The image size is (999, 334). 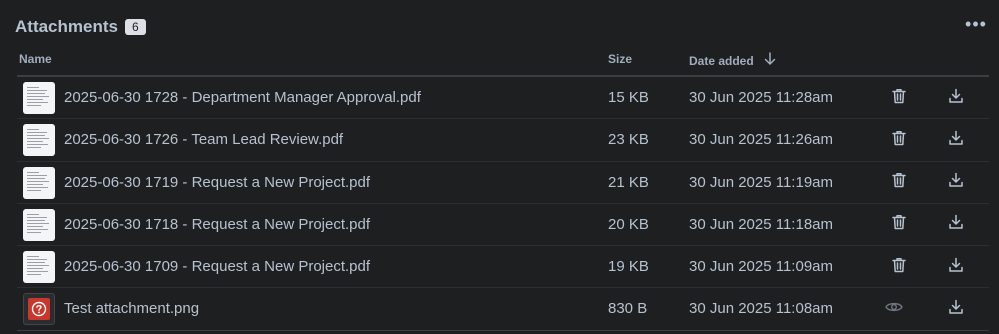 I want to click on preview-button, so click(x=894, y=309).